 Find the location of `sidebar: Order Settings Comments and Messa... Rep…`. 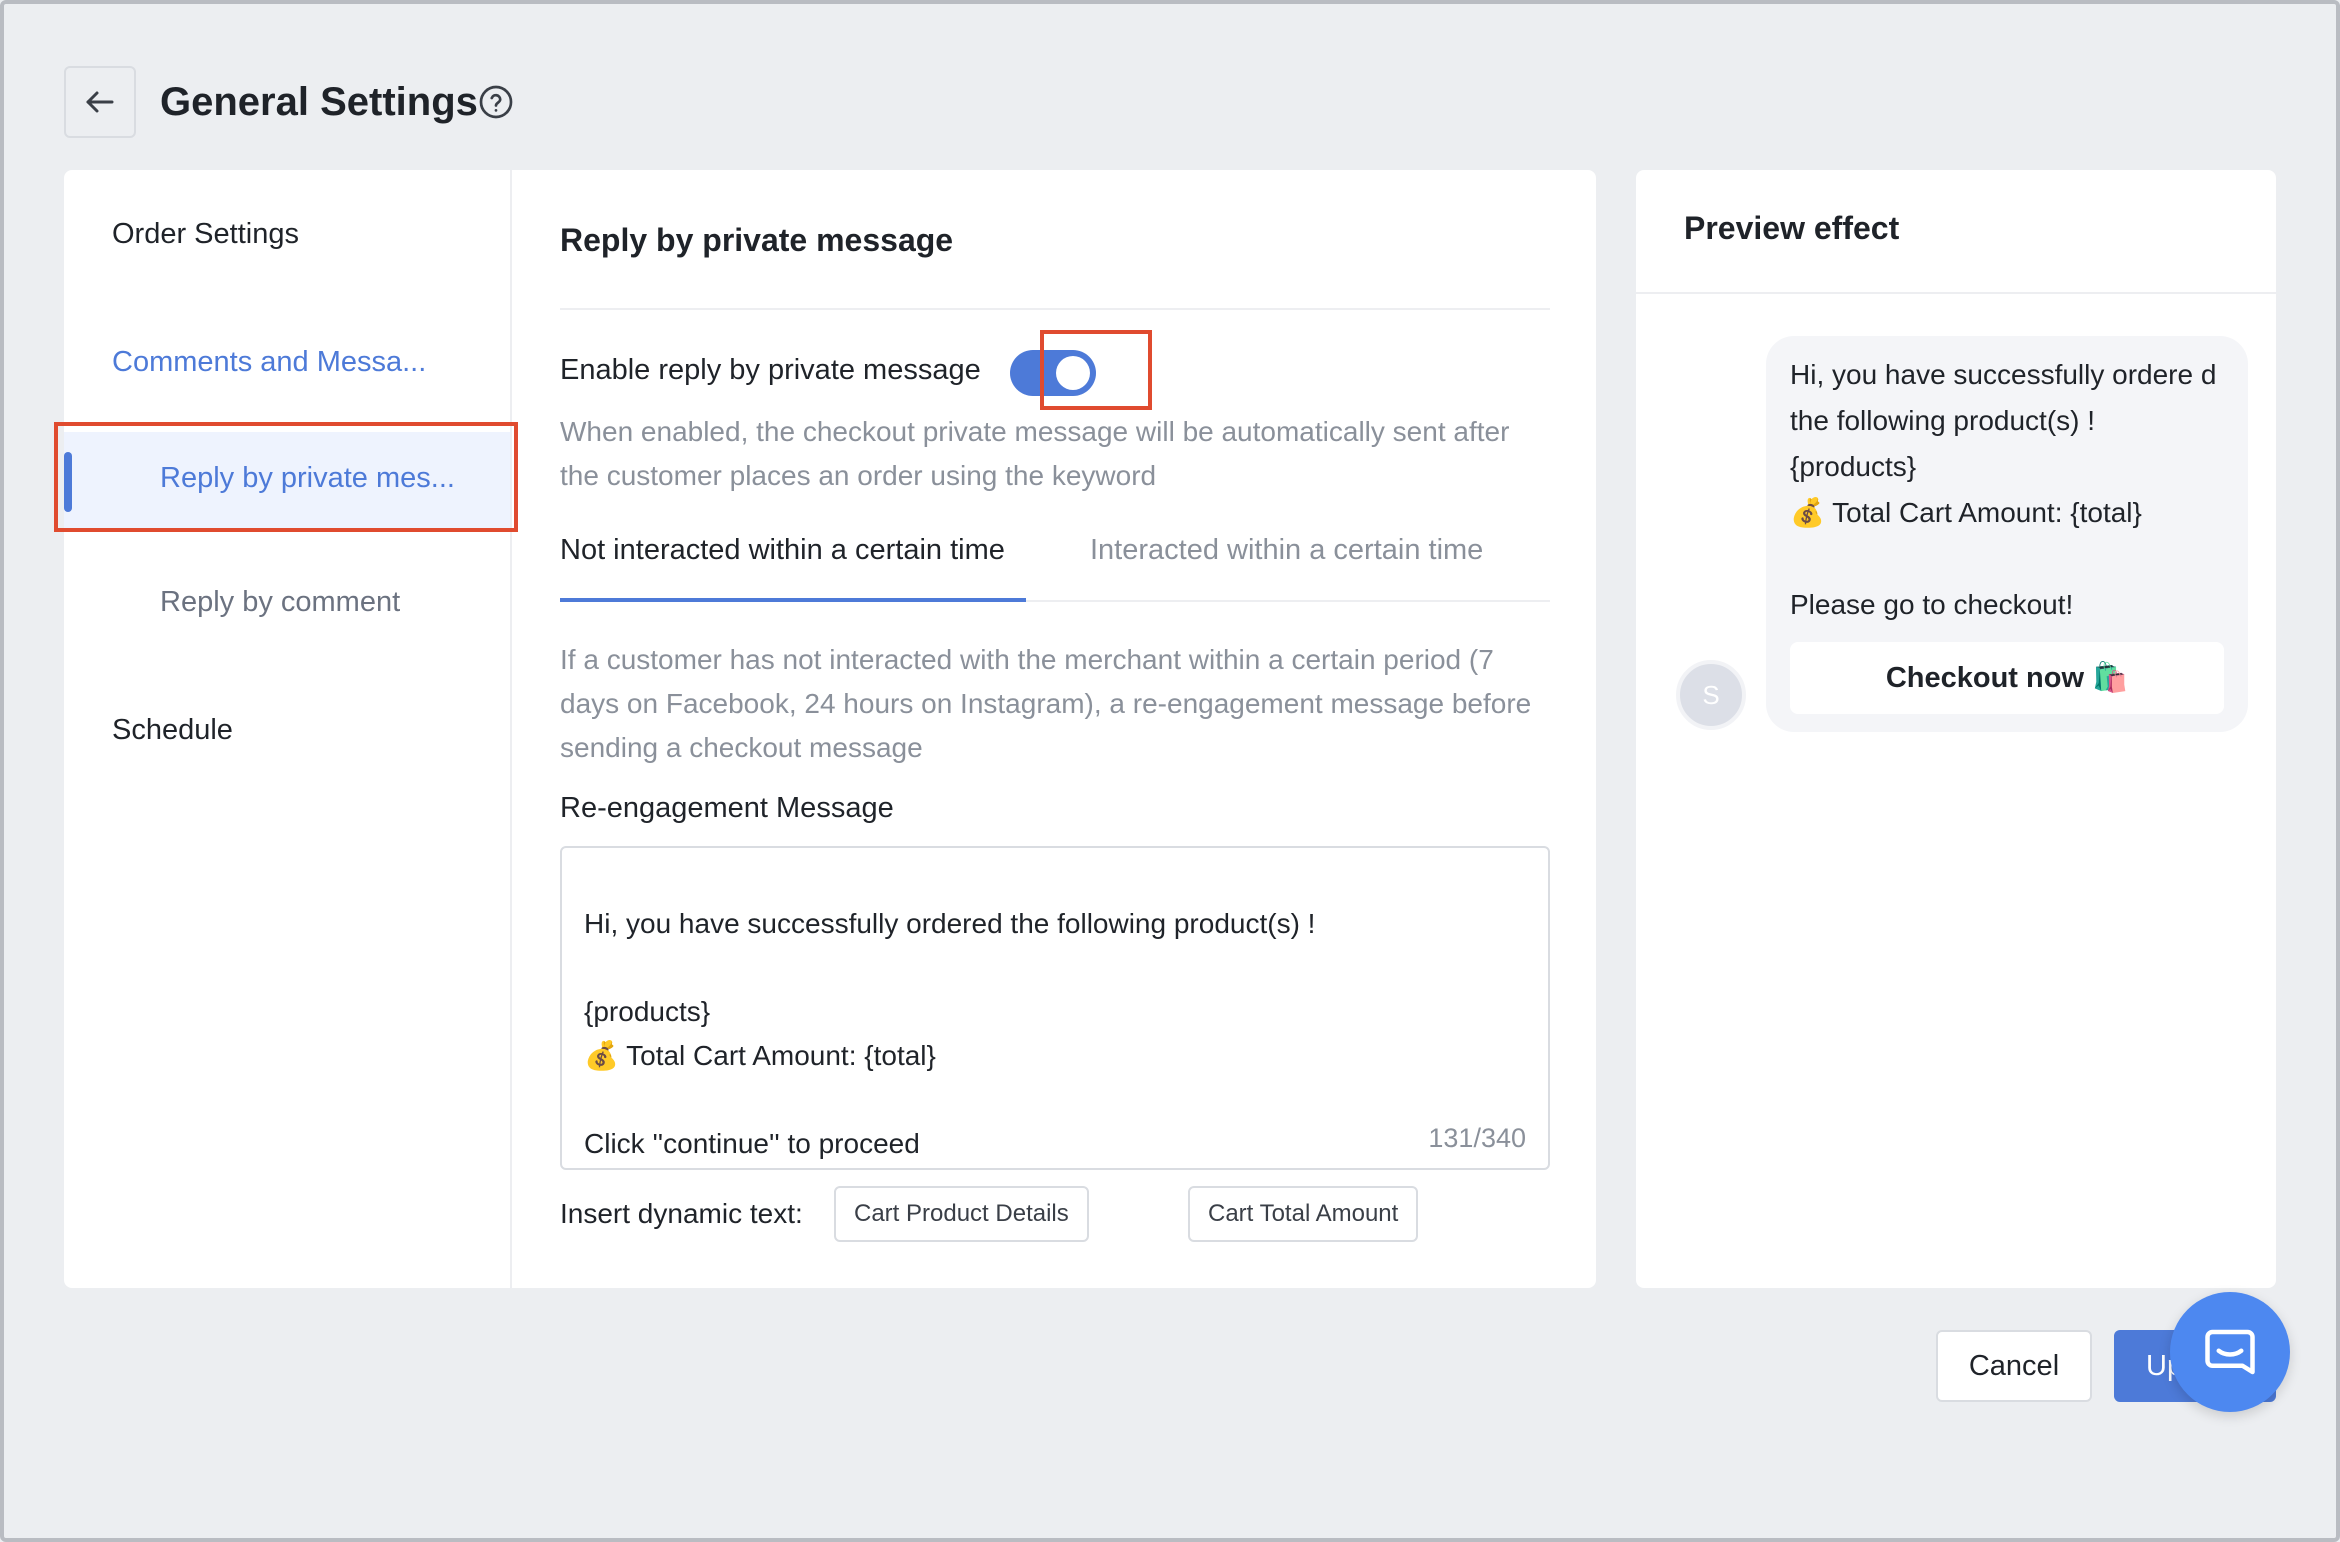

sidebar: Order Settings Comments and Messa... Rep… is located at coordinates (288, 729).